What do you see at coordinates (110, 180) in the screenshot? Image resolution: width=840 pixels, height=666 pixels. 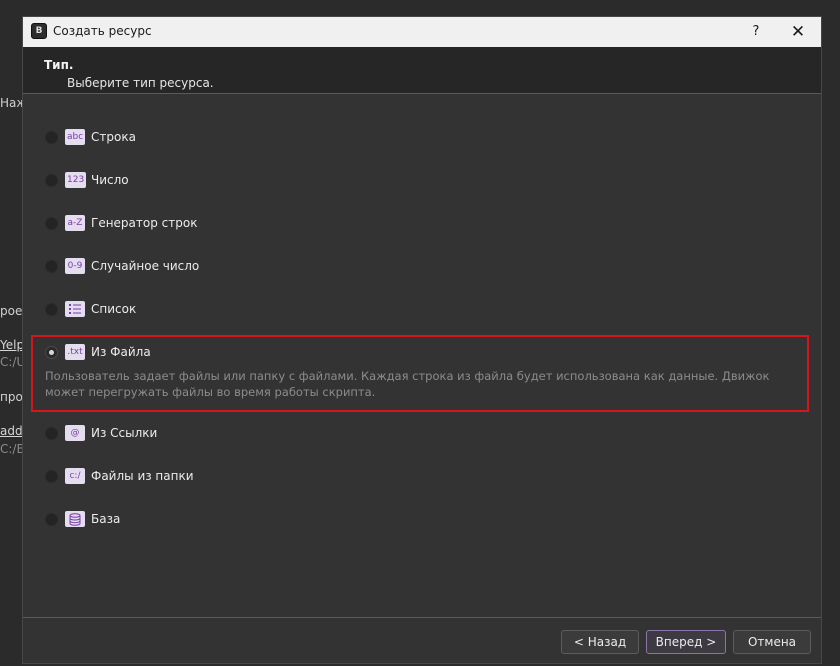 I see `option-label: Число` at bounding box center [110, 180].